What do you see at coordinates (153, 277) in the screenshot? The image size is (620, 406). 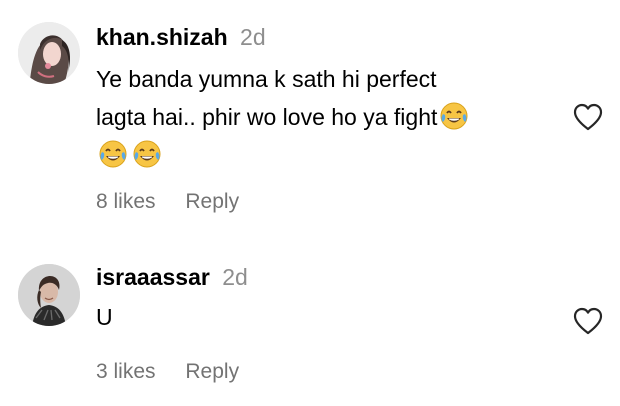 I see `username: israaassar` at bounding box center [153, 277].